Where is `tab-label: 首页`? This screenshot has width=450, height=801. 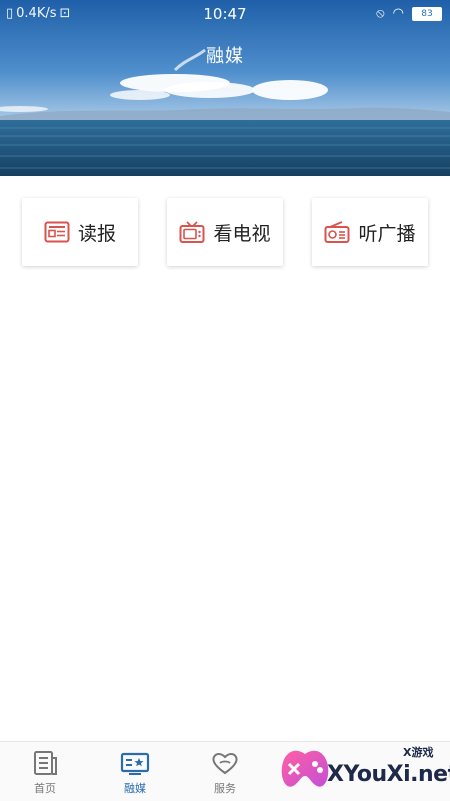
tab-label: 首页 is located at coordinates (45, 788).